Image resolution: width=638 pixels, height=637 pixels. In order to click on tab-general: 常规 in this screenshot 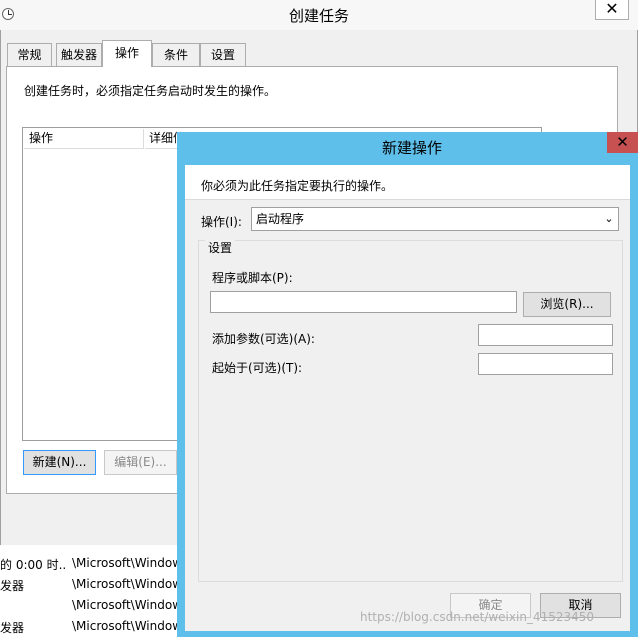, I will do `click(29, 54)`.